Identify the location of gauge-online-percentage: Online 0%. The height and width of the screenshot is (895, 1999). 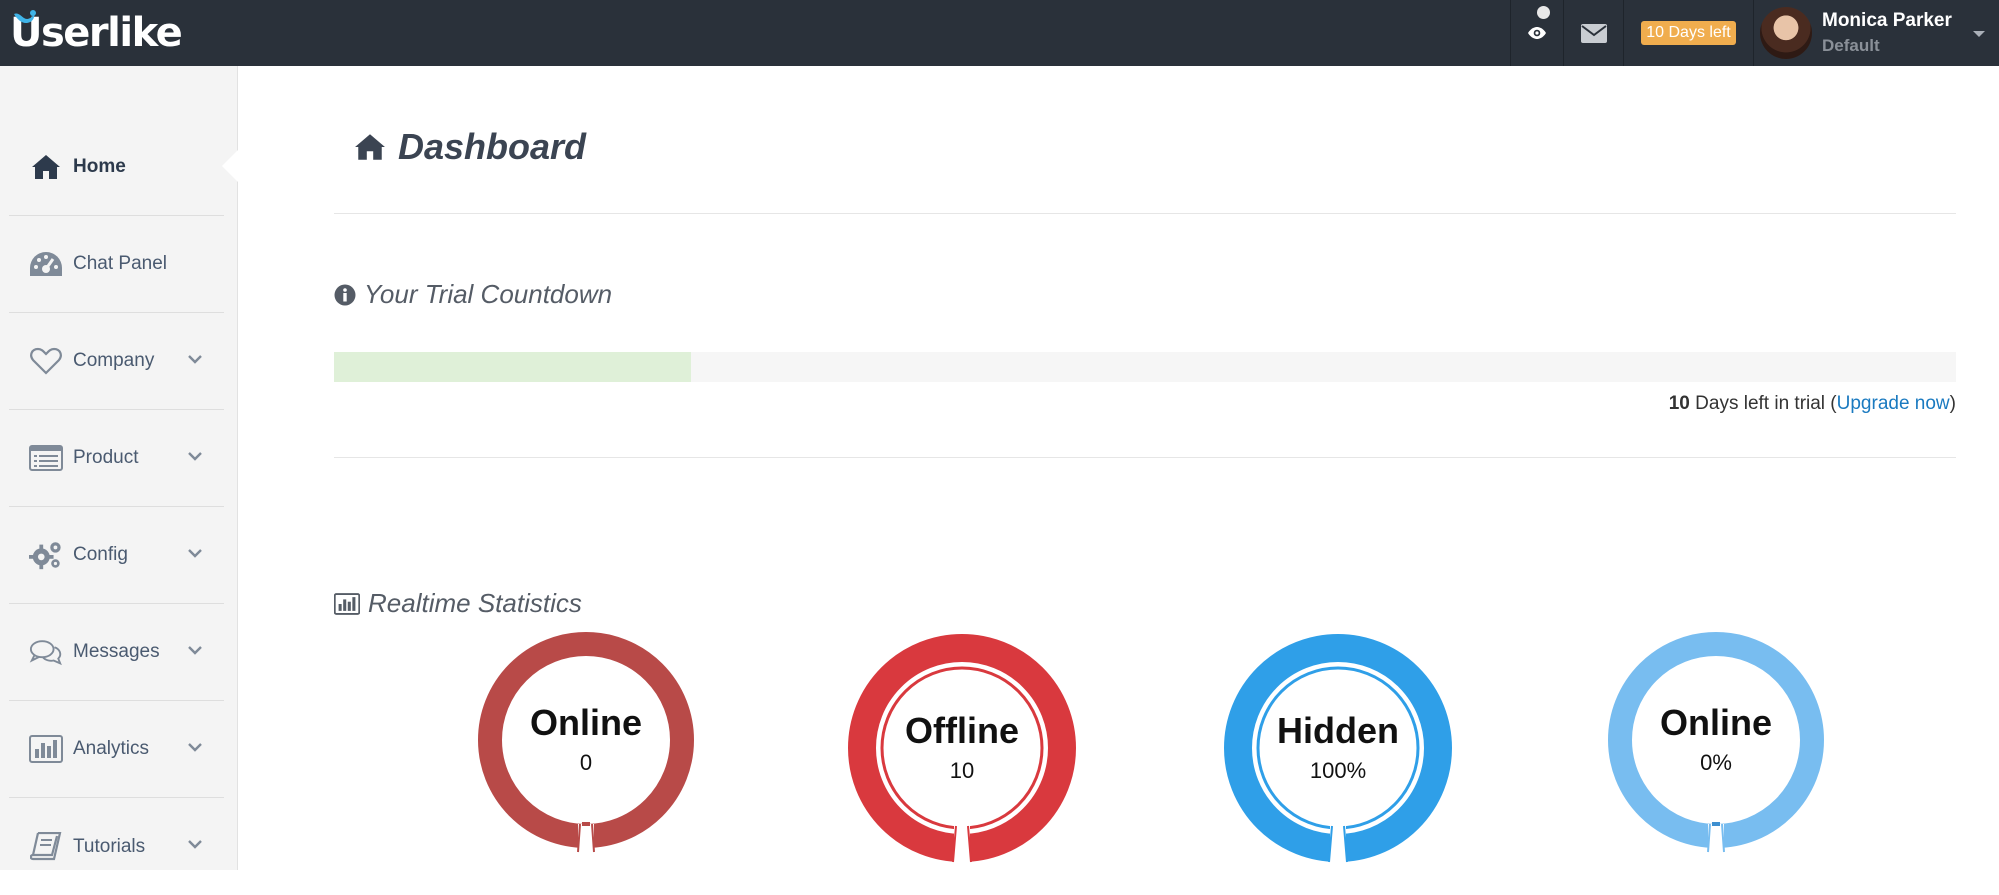
(1716, 748).